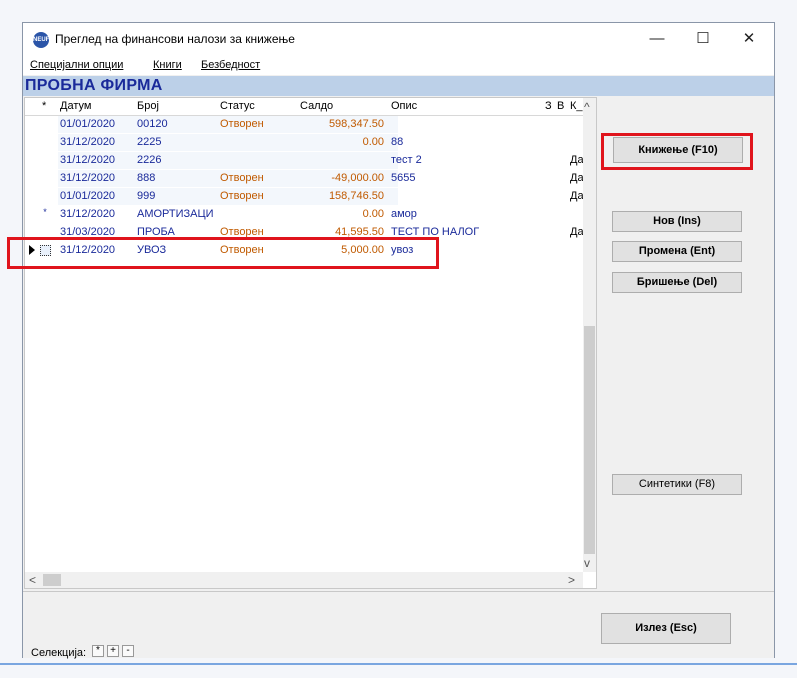 The width and height of the screenshot is (797, 678). What do you see at coordinates (666, 628) in the screenshot?
I see `exit-button: Излез (Esc)` at bounding box center [666, 628].